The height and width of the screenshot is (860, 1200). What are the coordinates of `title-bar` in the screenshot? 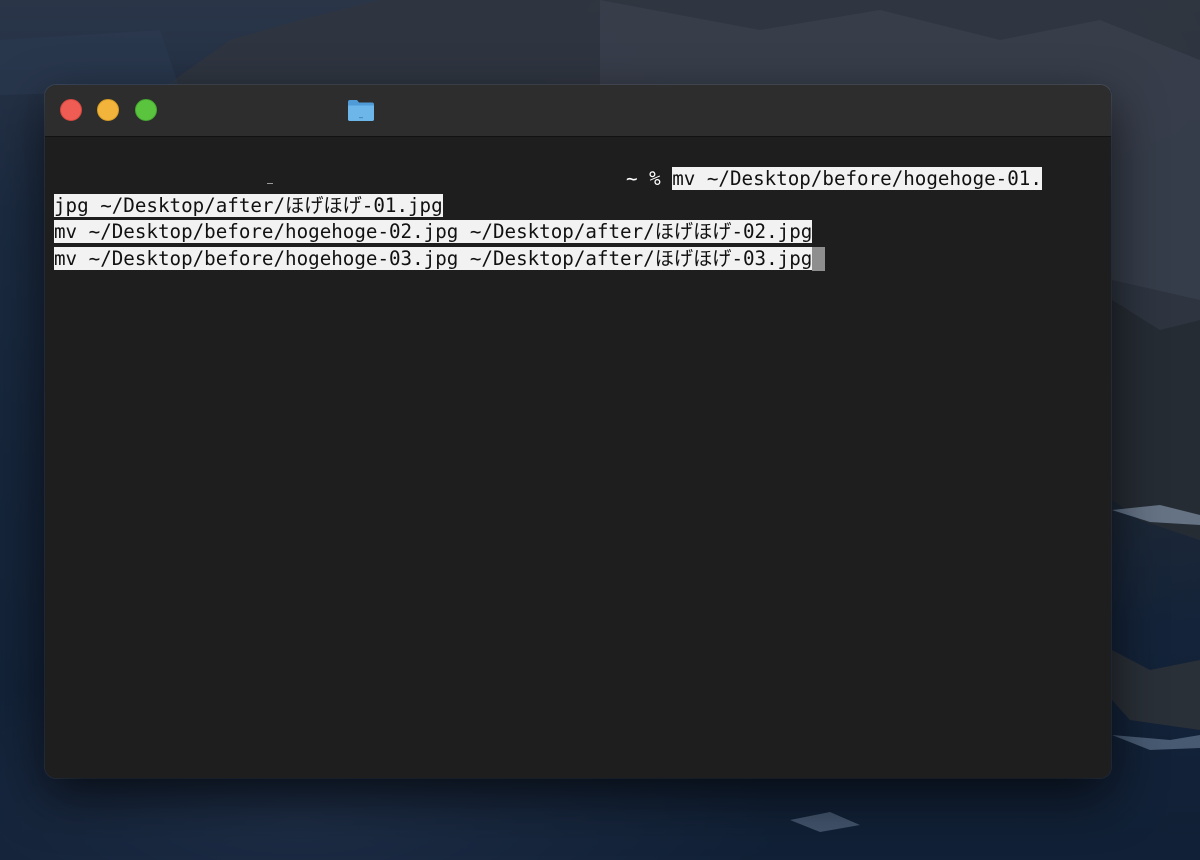 It's located at (578, 111).